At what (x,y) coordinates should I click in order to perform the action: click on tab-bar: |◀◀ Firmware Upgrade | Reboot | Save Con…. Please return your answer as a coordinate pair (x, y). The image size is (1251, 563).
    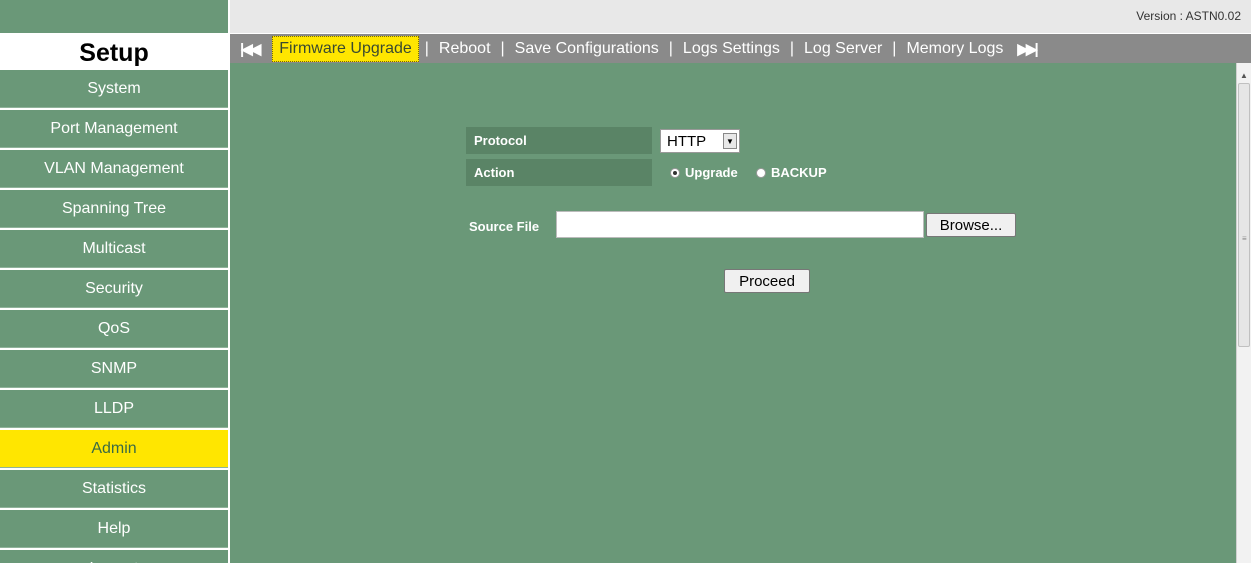
    Looking at the image, I should click on (740, 48).